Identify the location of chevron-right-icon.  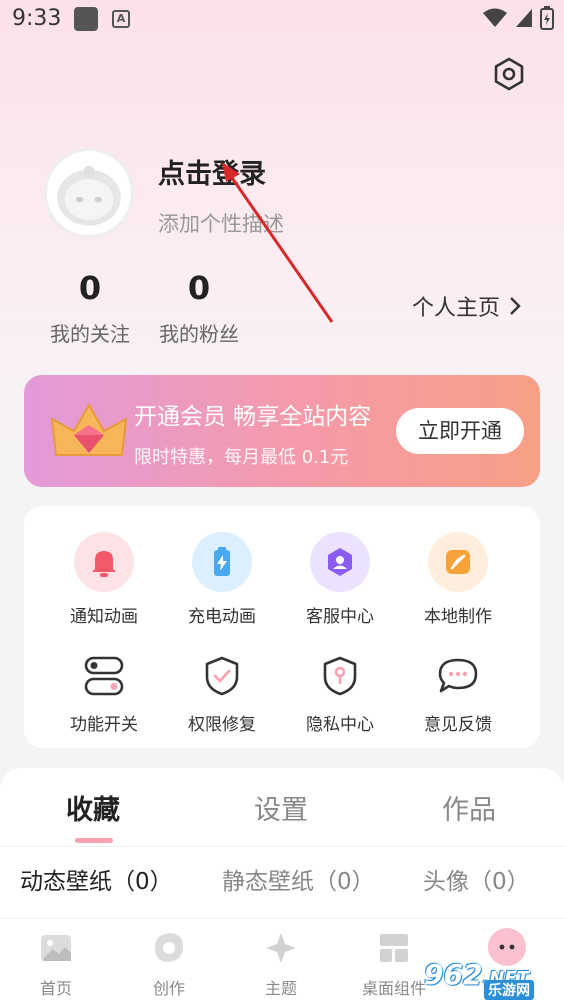
(515, 306).